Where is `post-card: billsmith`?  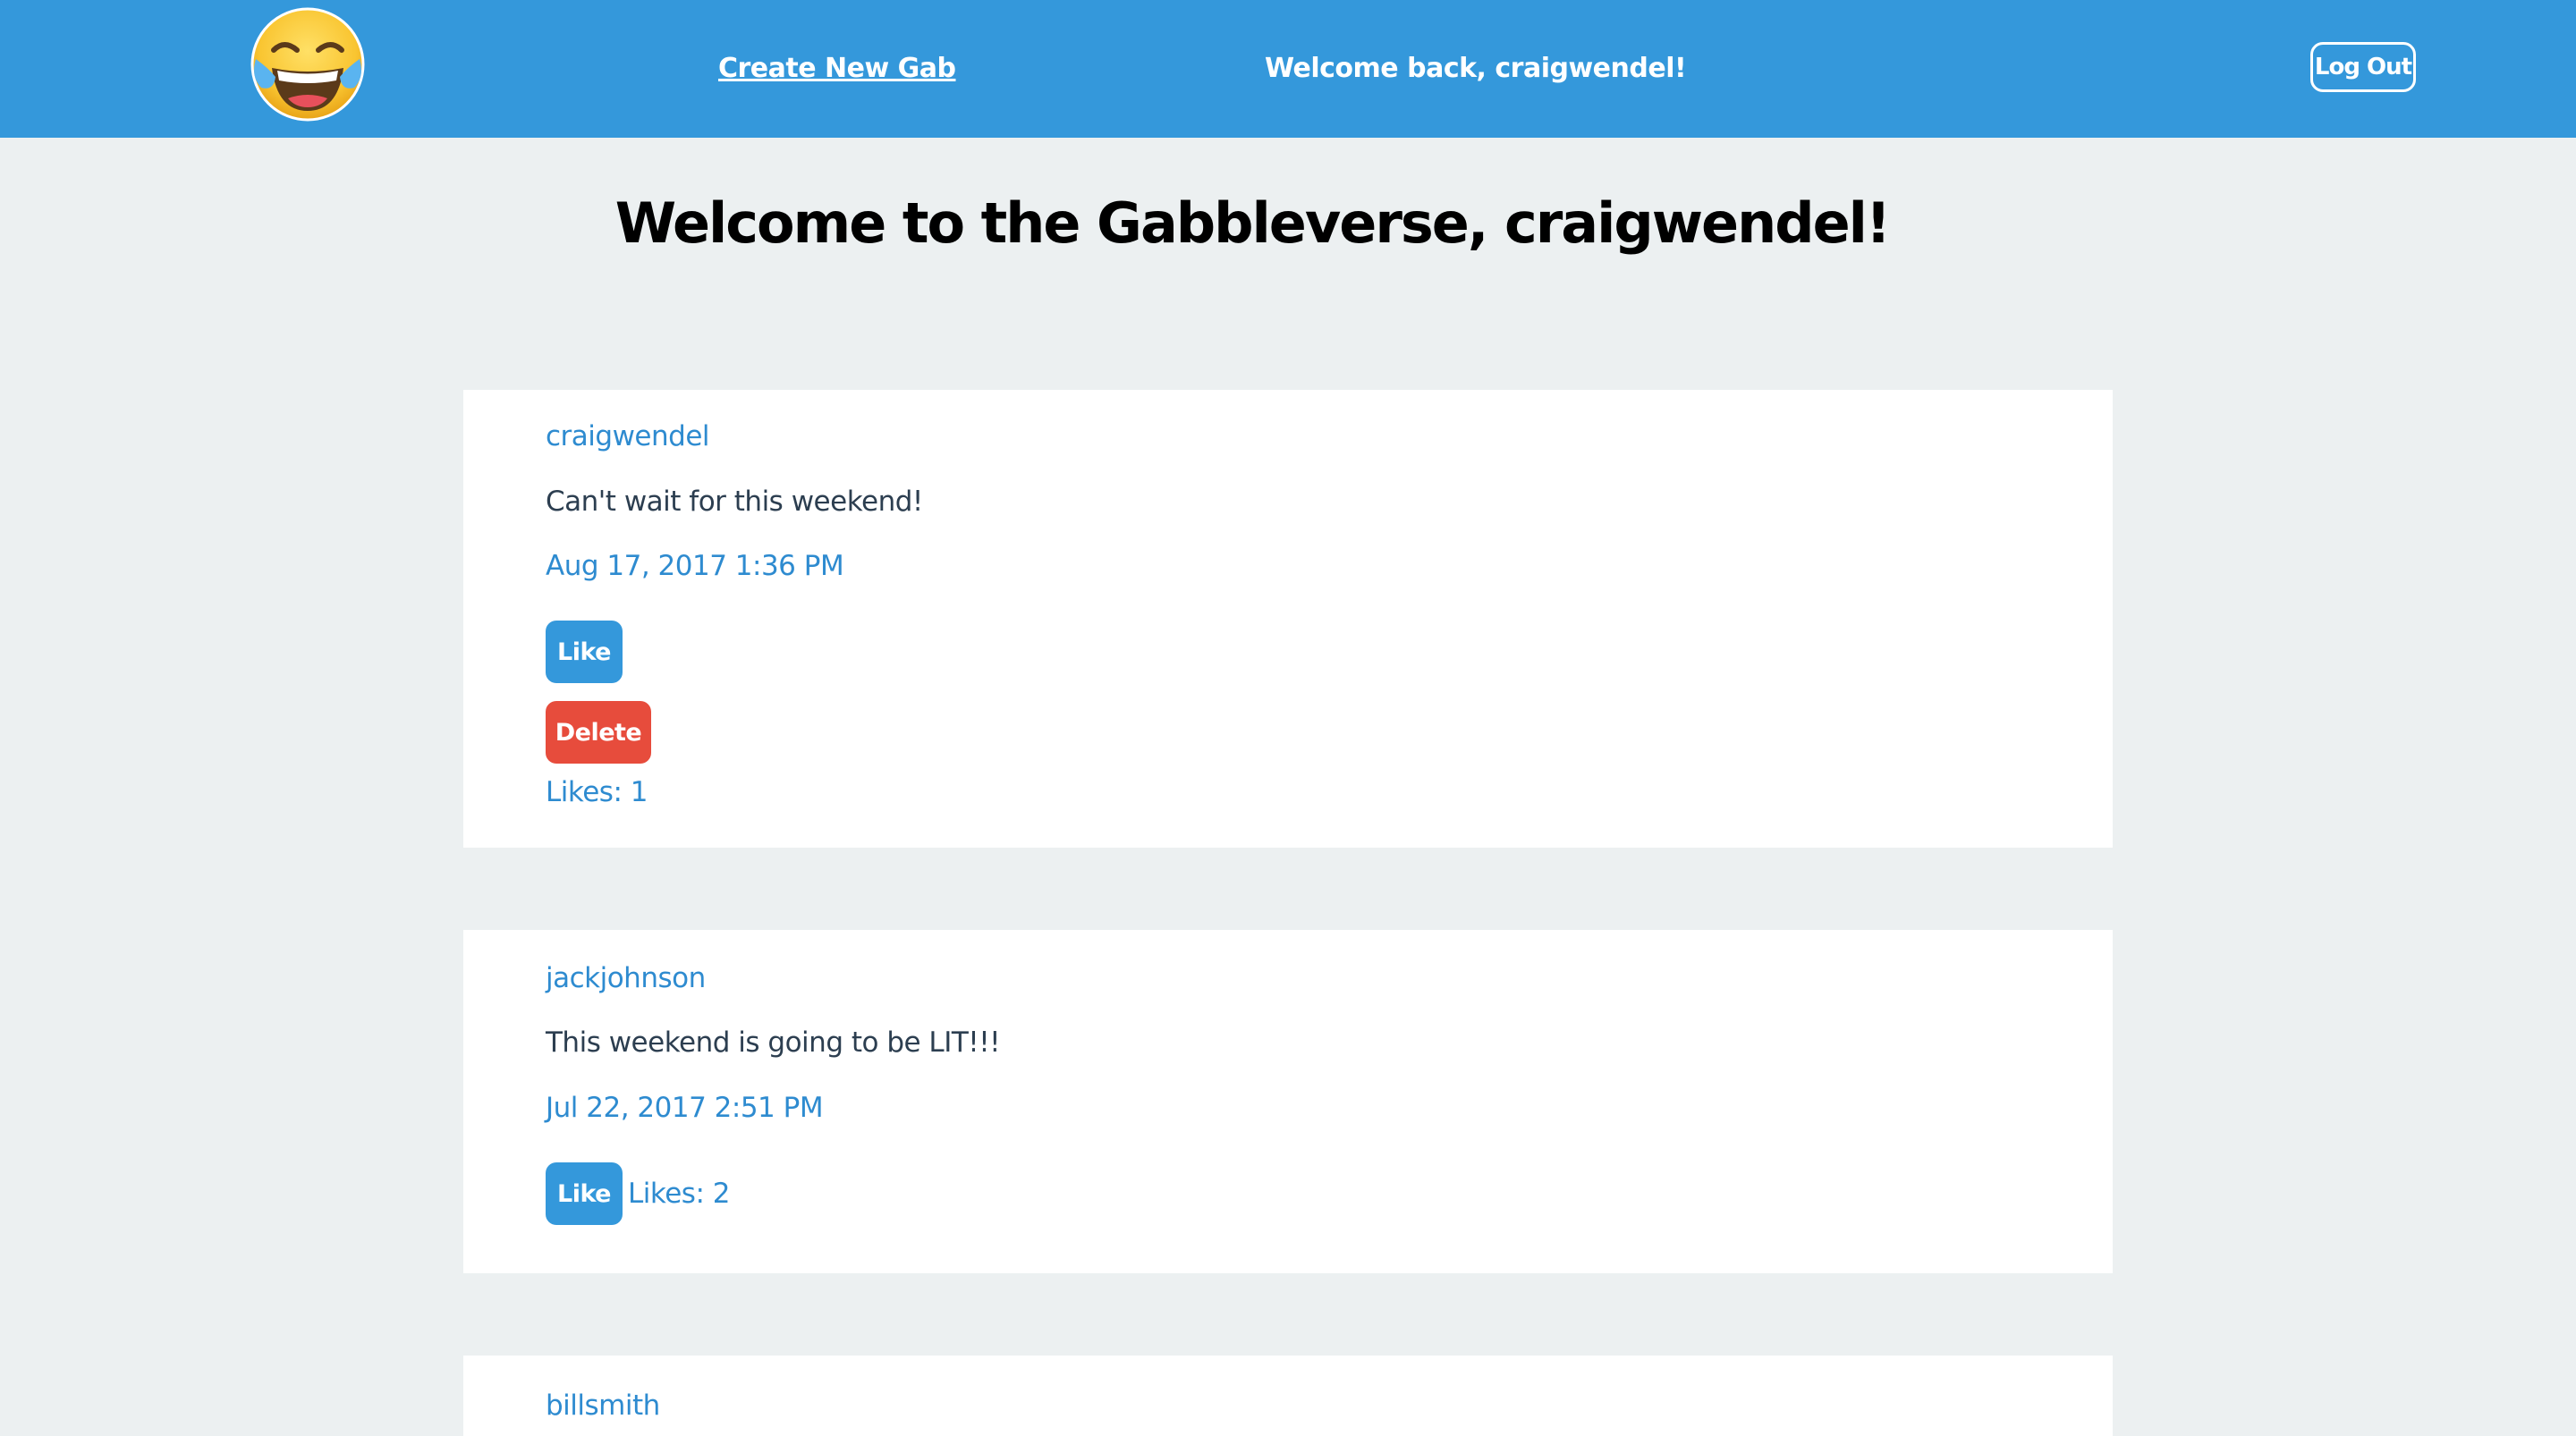
post-card: billsmith is located at coordinates (1288, 1396).